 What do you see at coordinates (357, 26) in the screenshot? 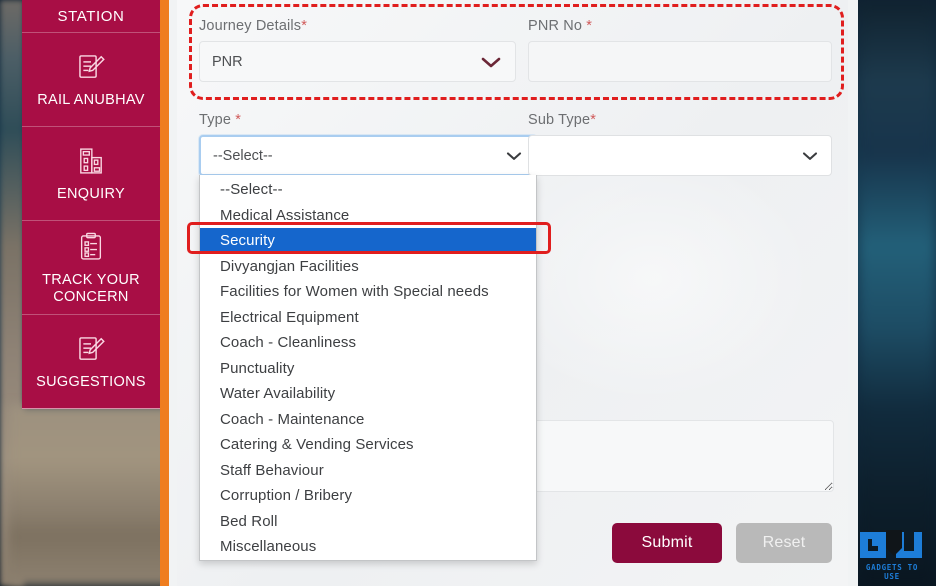
I see `journey-details-label: Journey Details*` at bounding box center [357, 26].